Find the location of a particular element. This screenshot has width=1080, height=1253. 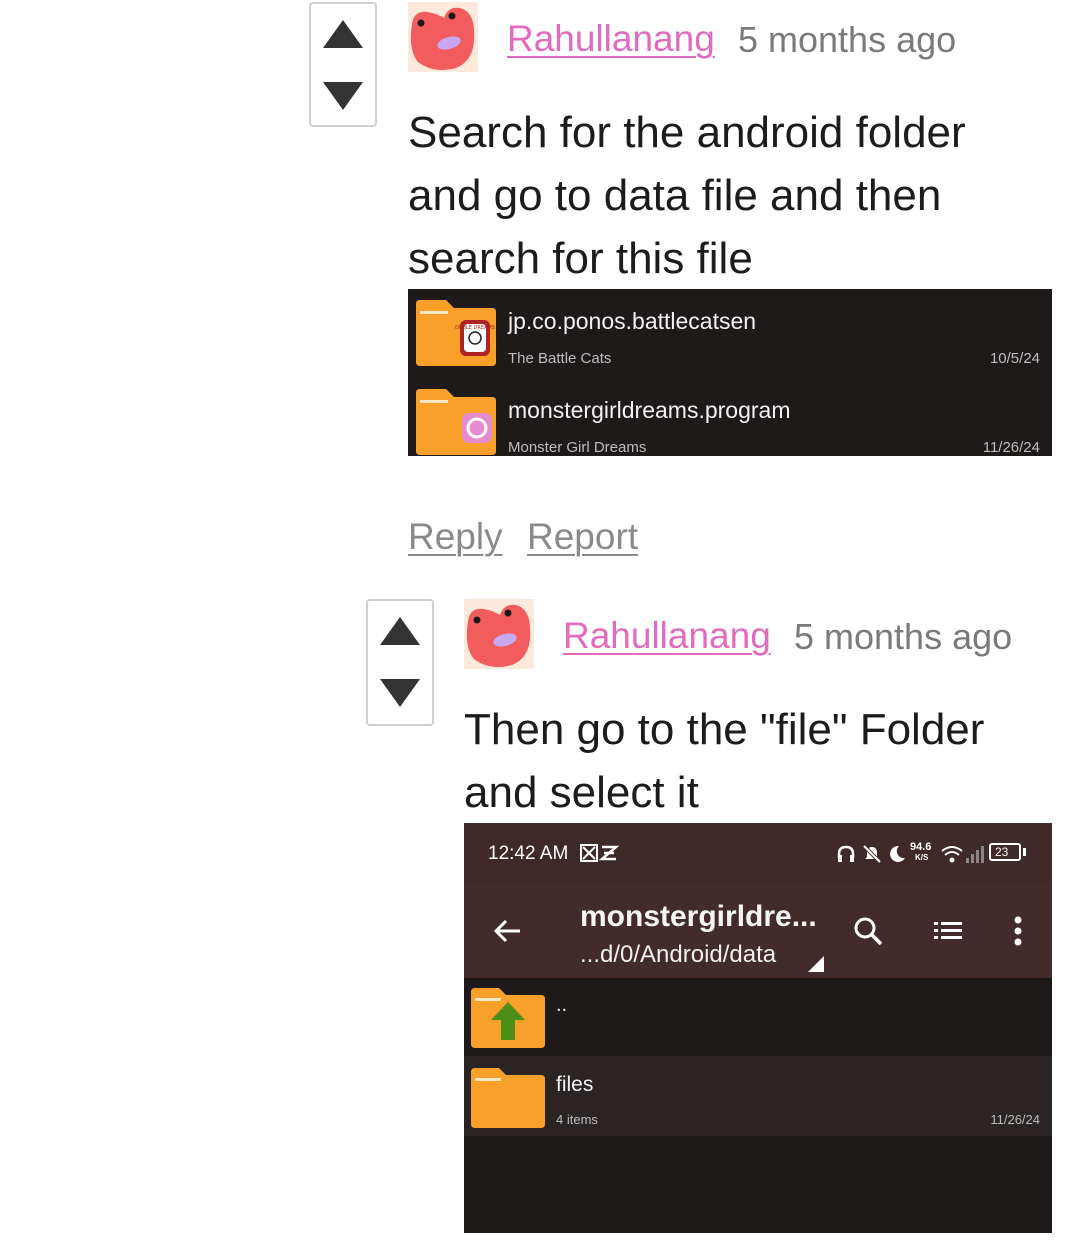

mute-icon is located at coordinates (872, 854).